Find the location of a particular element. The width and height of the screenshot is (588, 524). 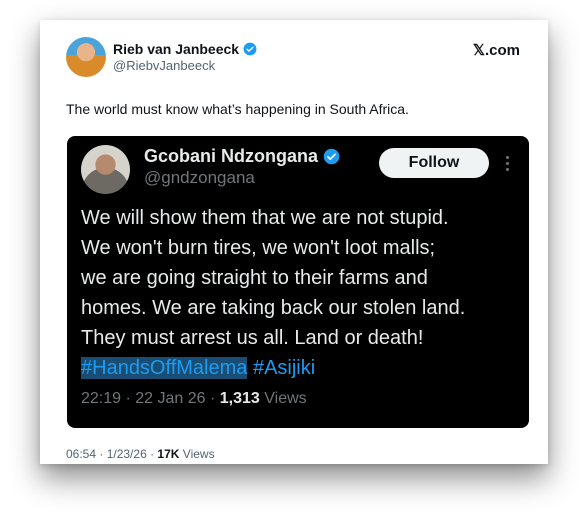

quoted-author-avatar is located at coordinates (105, 169).